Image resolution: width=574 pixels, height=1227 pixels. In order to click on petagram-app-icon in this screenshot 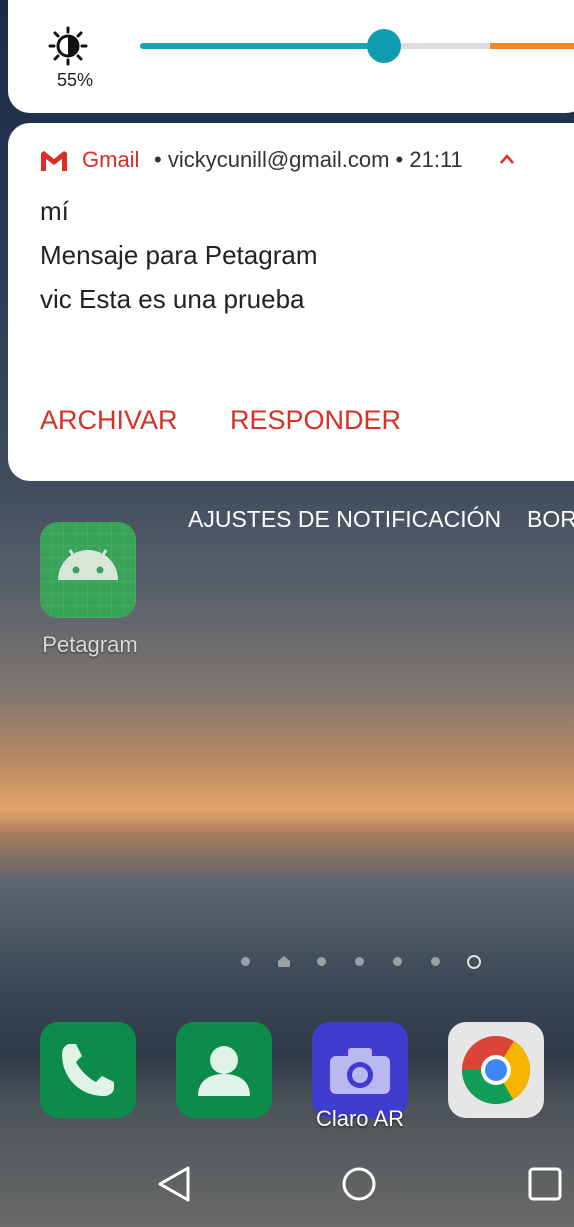, I will do `click(88, 570)`.